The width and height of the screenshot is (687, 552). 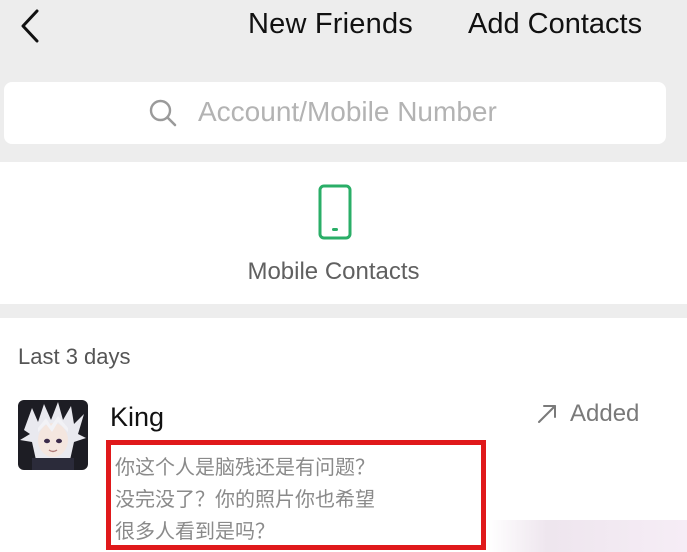 I want to click on added-status: Added, so click(x=587, y=414).